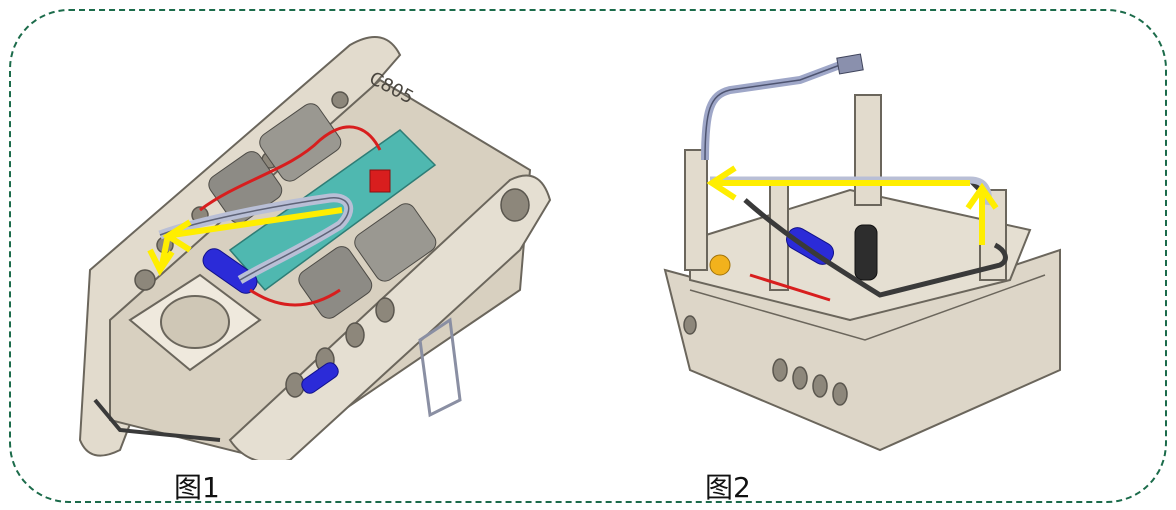 The width and height of the screenshot is (1176, 510). Describe the element at coordinates (197, 487) in the screenshot. I see `figure-1-caption: 图1` at that location.